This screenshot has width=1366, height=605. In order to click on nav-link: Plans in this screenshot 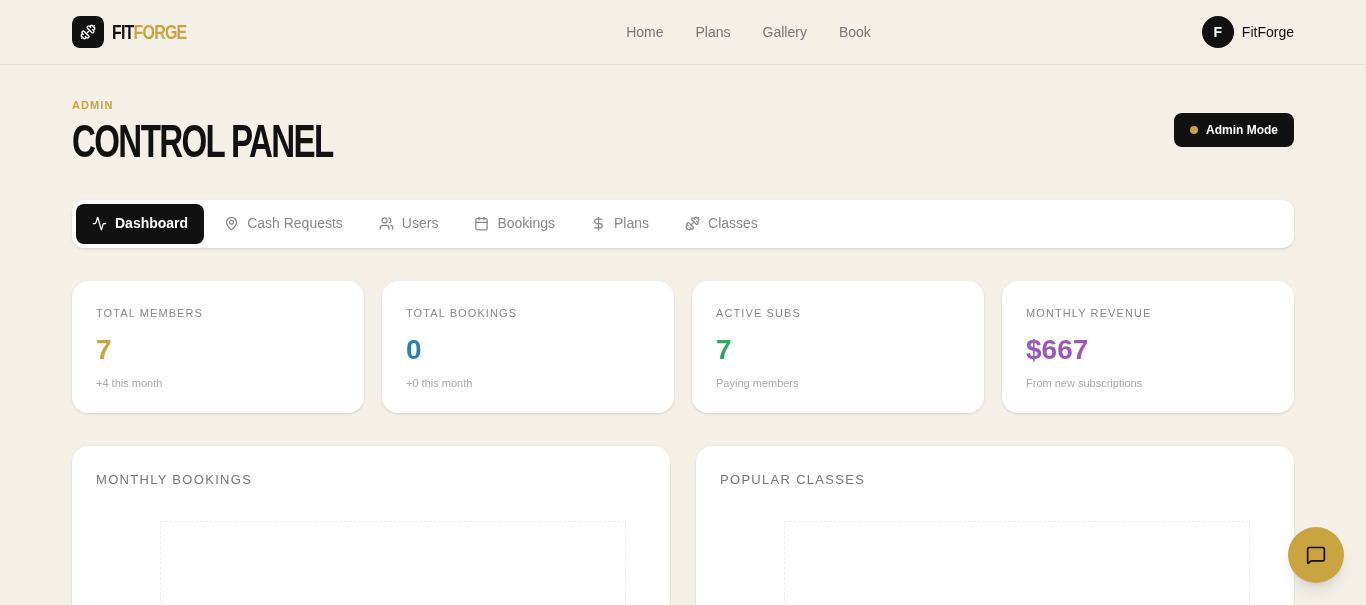, I will do `click(713, 32)`.